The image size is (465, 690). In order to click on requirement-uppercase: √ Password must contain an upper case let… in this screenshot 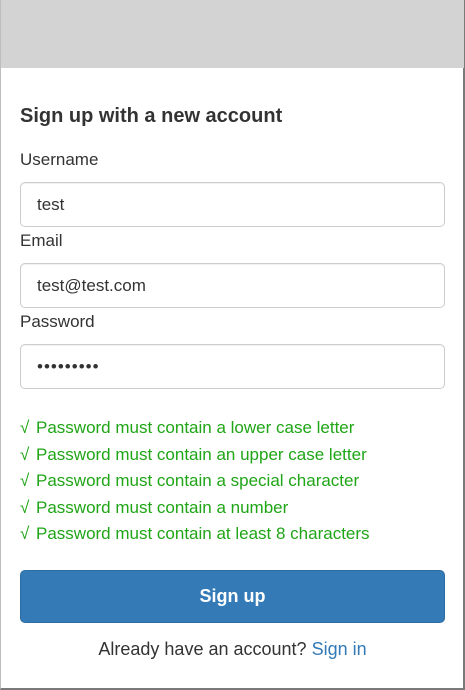, I will do `click(232, 455)`.